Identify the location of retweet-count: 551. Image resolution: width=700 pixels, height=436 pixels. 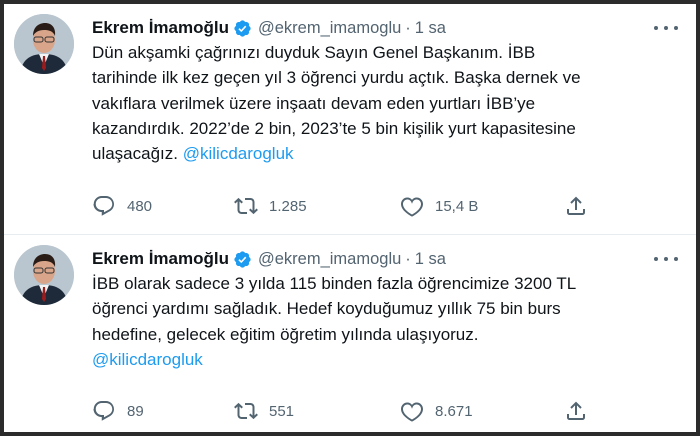
(282, 411).